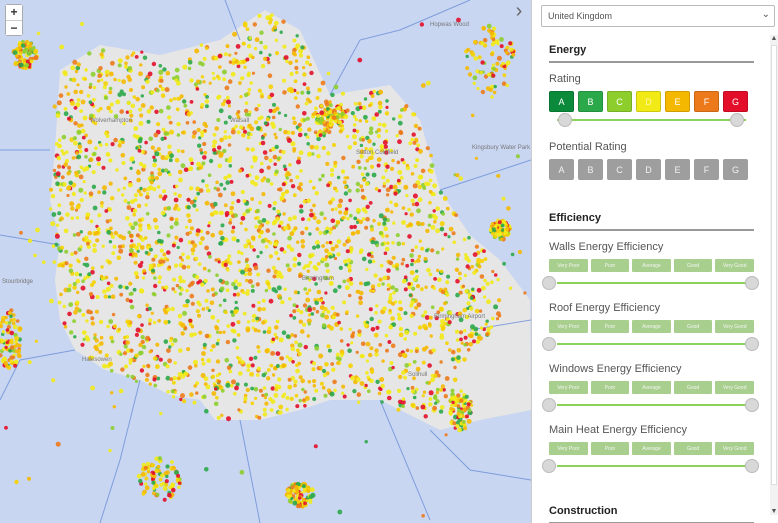  Describe the element at coordinates (651, 265) in the screenshot. I see `efficiency-level-button: Average` at that location.